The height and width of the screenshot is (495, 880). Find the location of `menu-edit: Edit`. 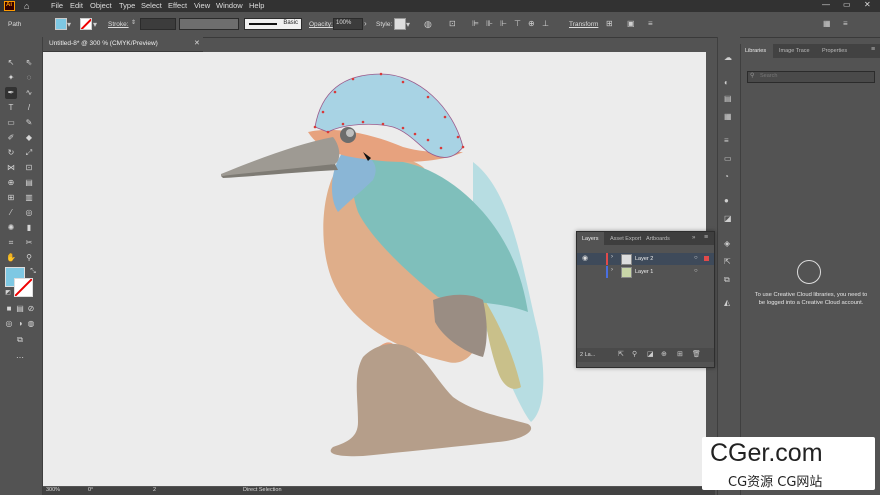

menu-edit: Edit is located at coordinates (76, 5).